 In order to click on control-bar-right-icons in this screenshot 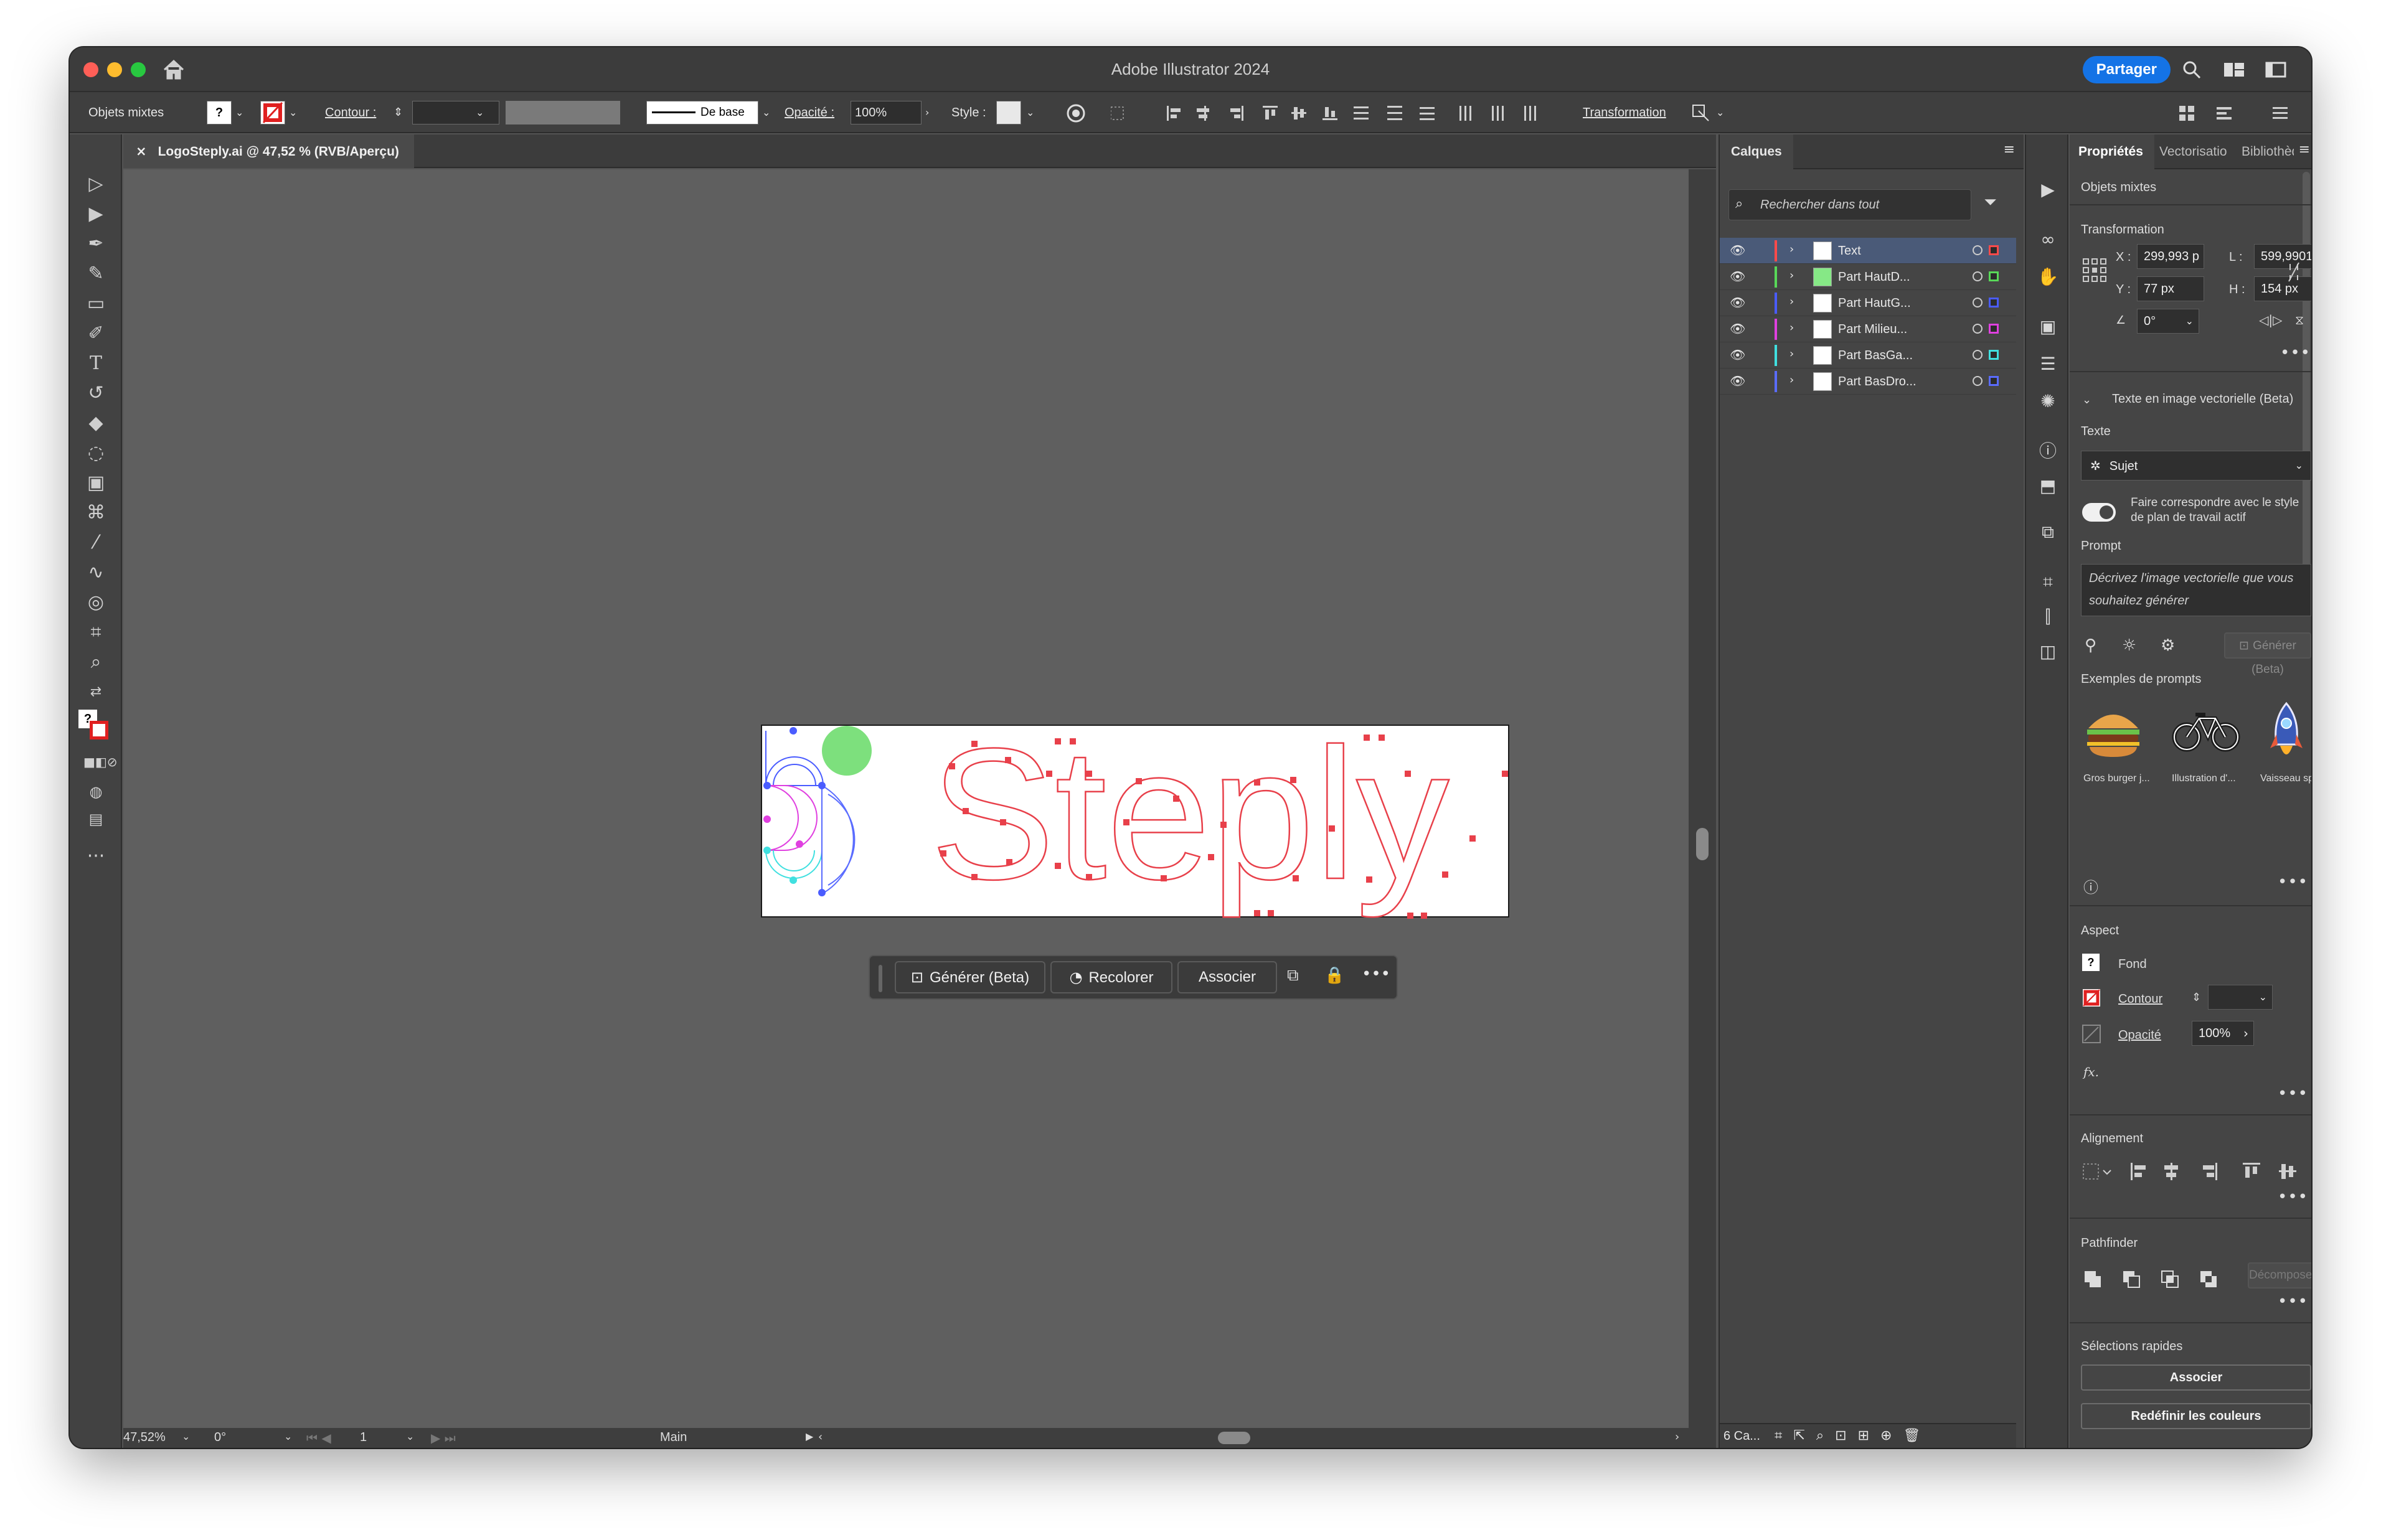, I will do `click(2238, 113)`.